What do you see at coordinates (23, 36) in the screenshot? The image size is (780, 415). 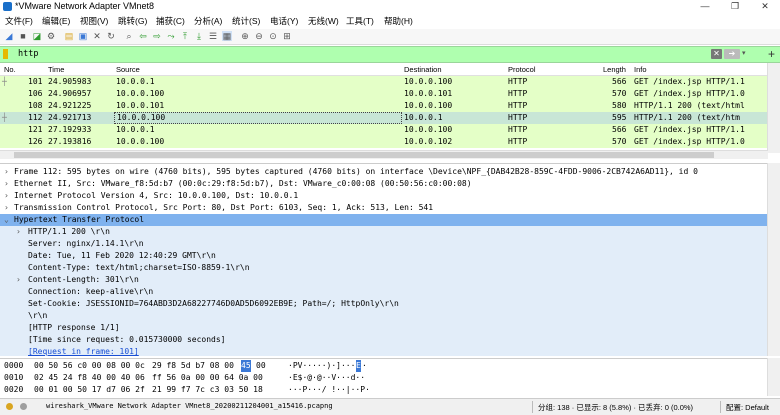 I see `stop-icon: ■` at bounding box center [23, 36].